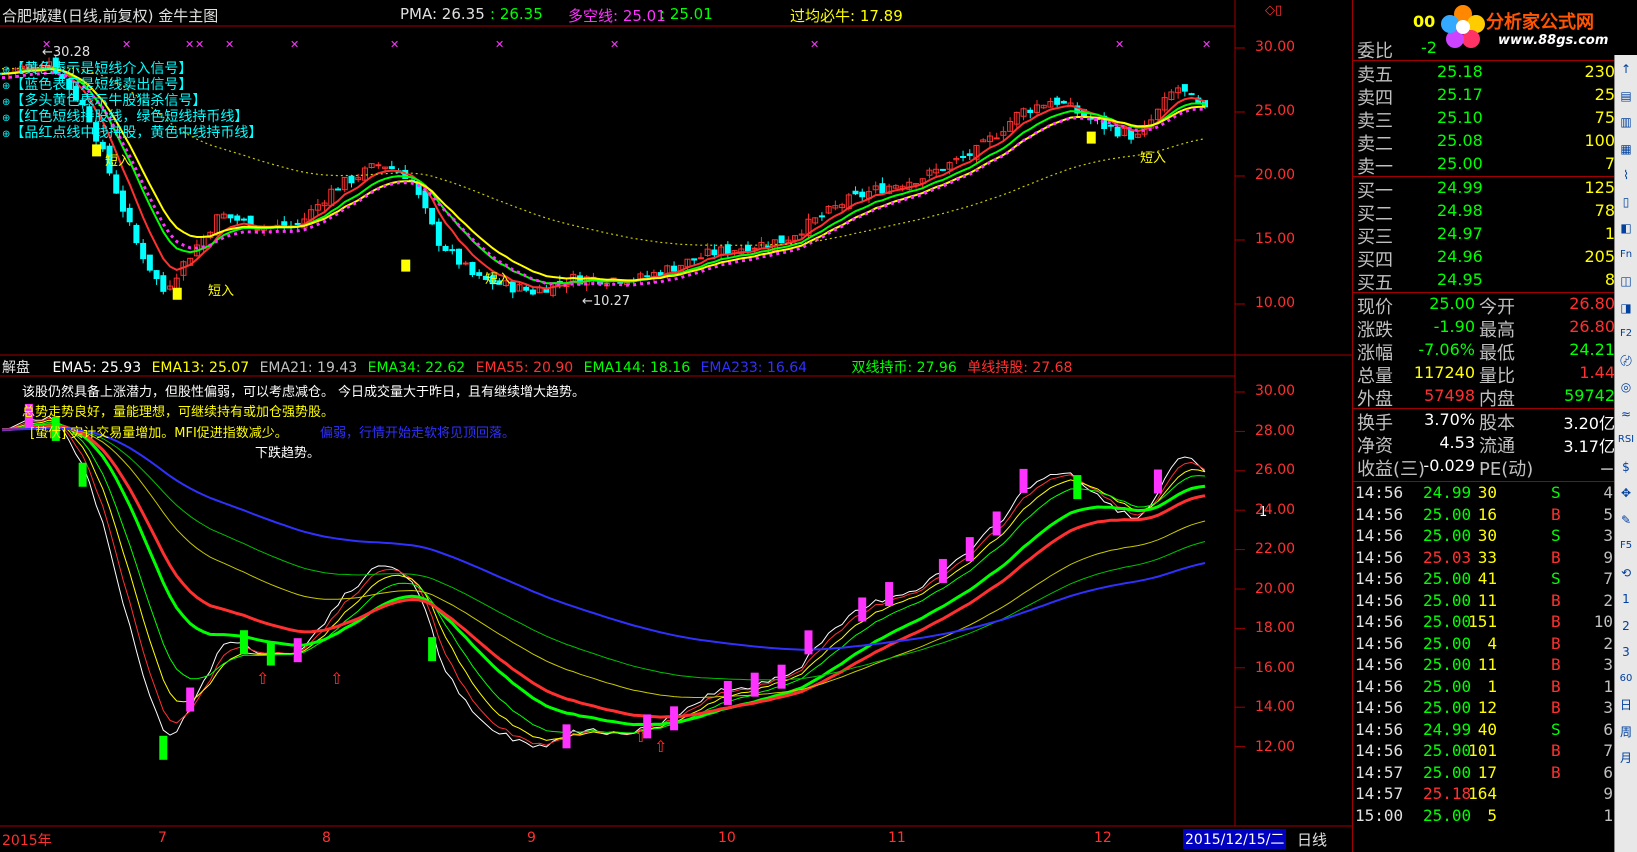 The image size is (1637, 852). I want to click on toolbar-button-icon: ↑, so click(1626, 69).